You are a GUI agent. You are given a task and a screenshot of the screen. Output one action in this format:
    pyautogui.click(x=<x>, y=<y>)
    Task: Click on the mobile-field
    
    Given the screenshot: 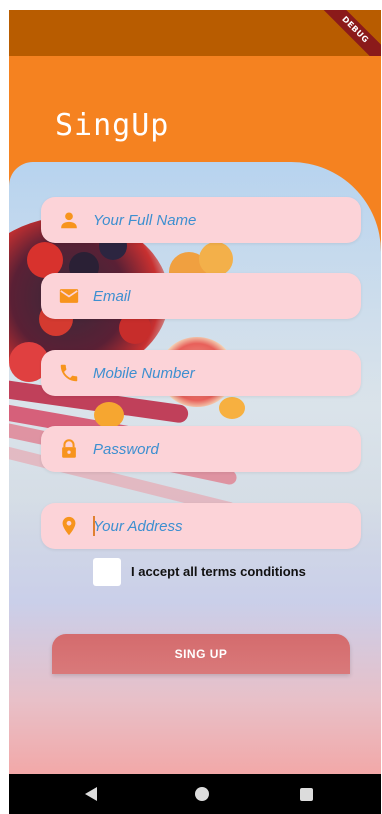 What is the action you would take?
    pyautogui.click(x=201, y=373)
    